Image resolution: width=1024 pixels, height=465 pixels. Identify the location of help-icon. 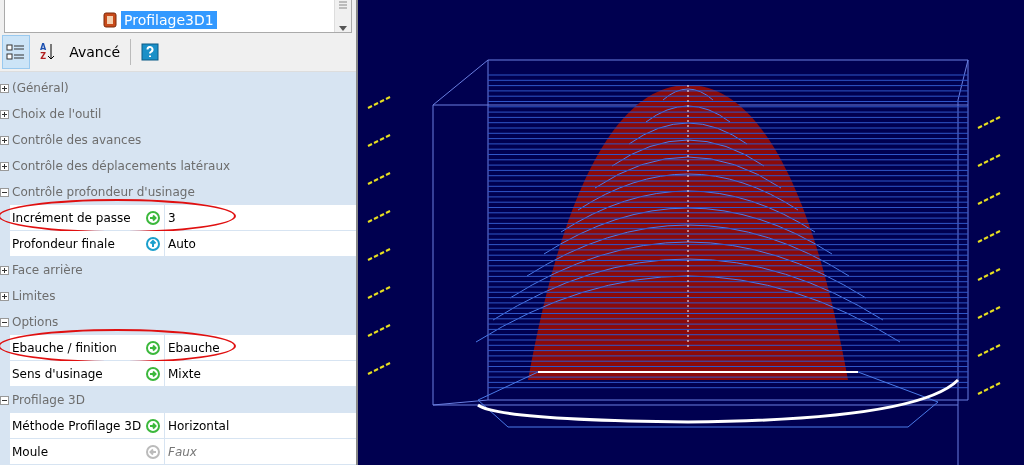
(150, 52).